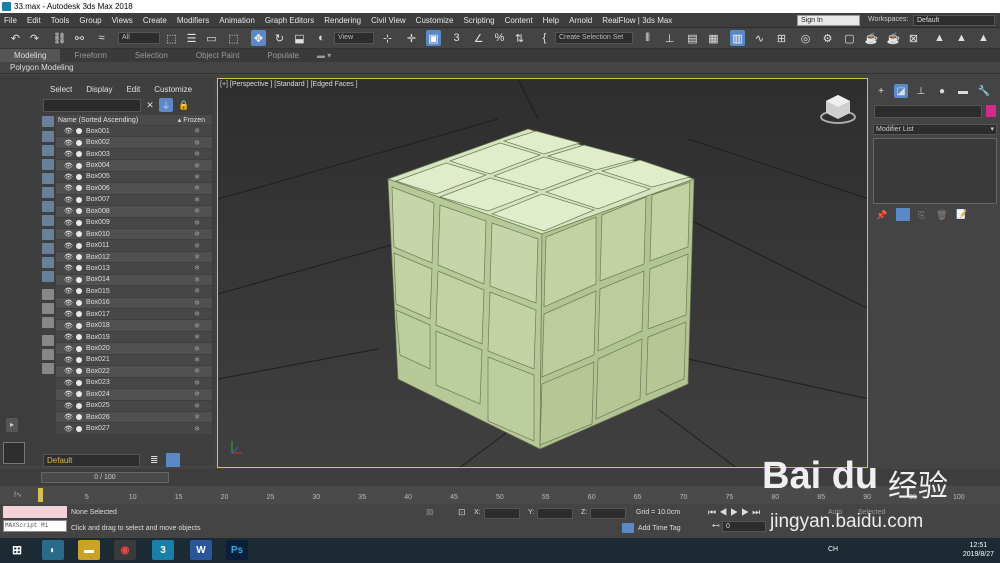 Image resolution: width=1000 pixels, height=563 pixels. What do you see at coordinates (893, 38) in the screenshot?
I see `render-iterative-icon: ☕` at bounding box center [893, 38].